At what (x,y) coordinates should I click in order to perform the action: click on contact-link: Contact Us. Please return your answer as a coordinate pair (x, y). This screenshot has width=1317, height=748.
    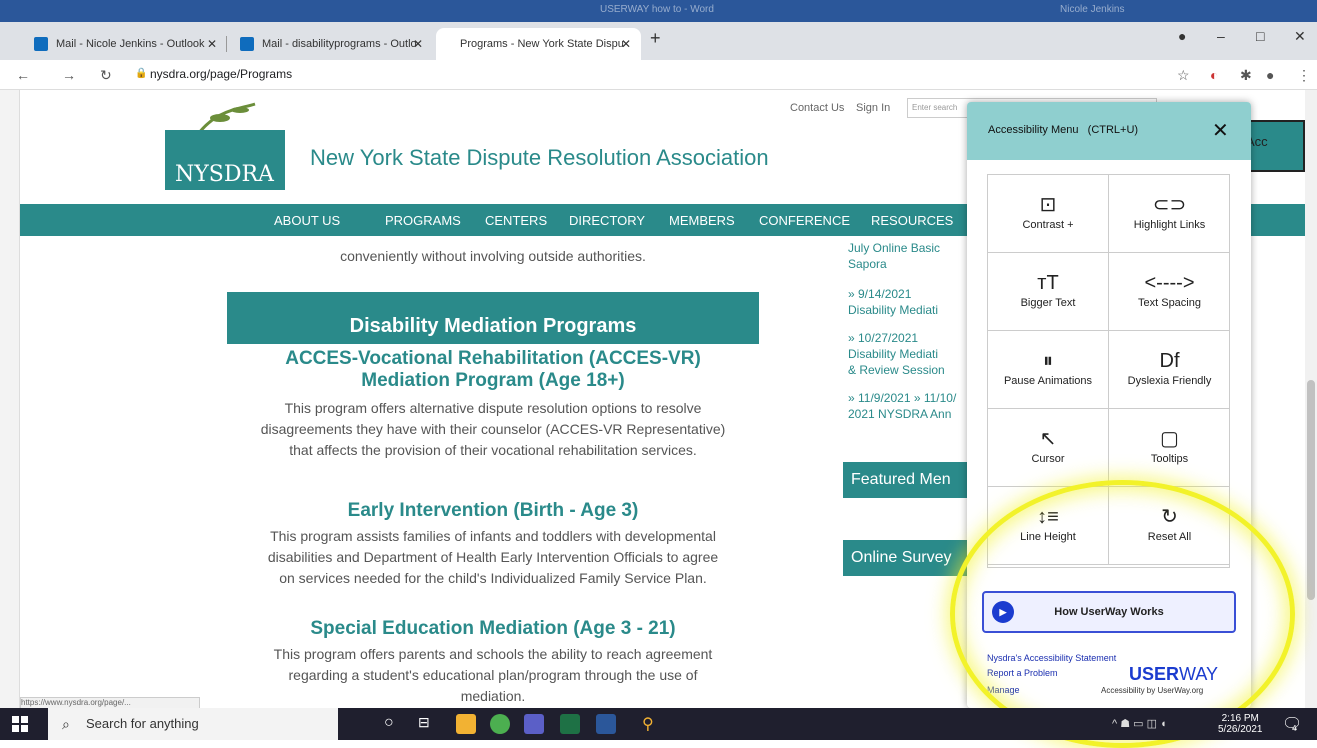
    Looking at the image, I should click on (817, 108).